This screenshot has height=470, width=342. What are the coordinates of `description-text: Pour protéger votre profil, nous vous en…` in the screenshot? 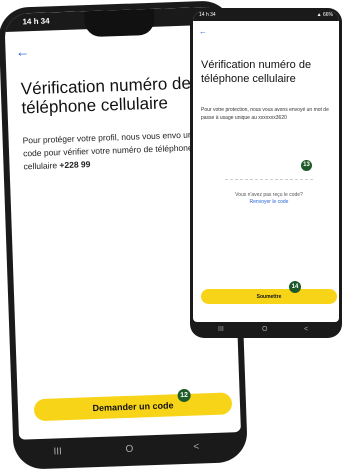 It's located at (107, 150).